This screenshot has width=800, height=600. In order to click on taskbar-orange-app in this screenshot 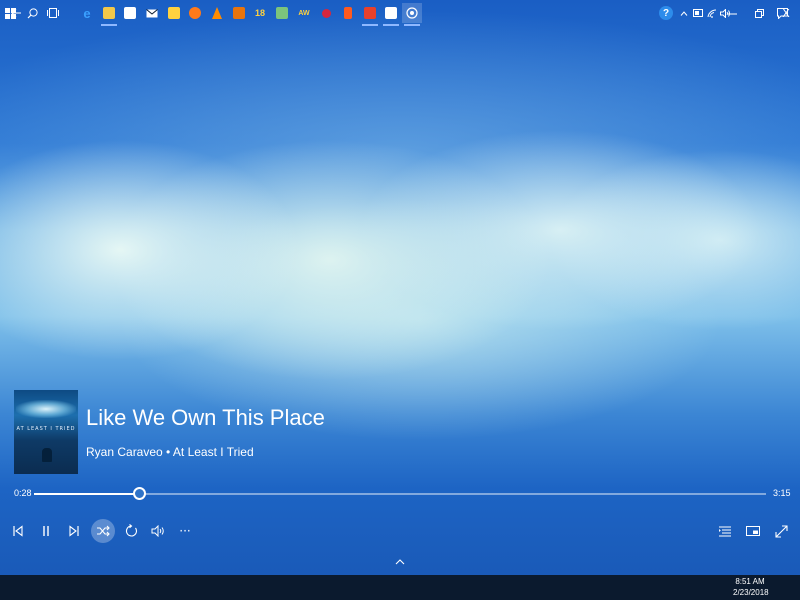, I will do `click(239, 13)`.